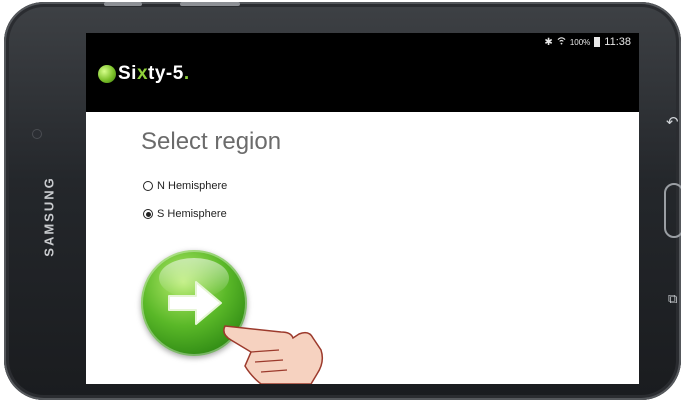 This screenshot has height=403, width=681. What do you see at coordinates (49, 216) in the screenshot?
I see `brand-label: SAMSUNG` at bounding box center [49, 216].